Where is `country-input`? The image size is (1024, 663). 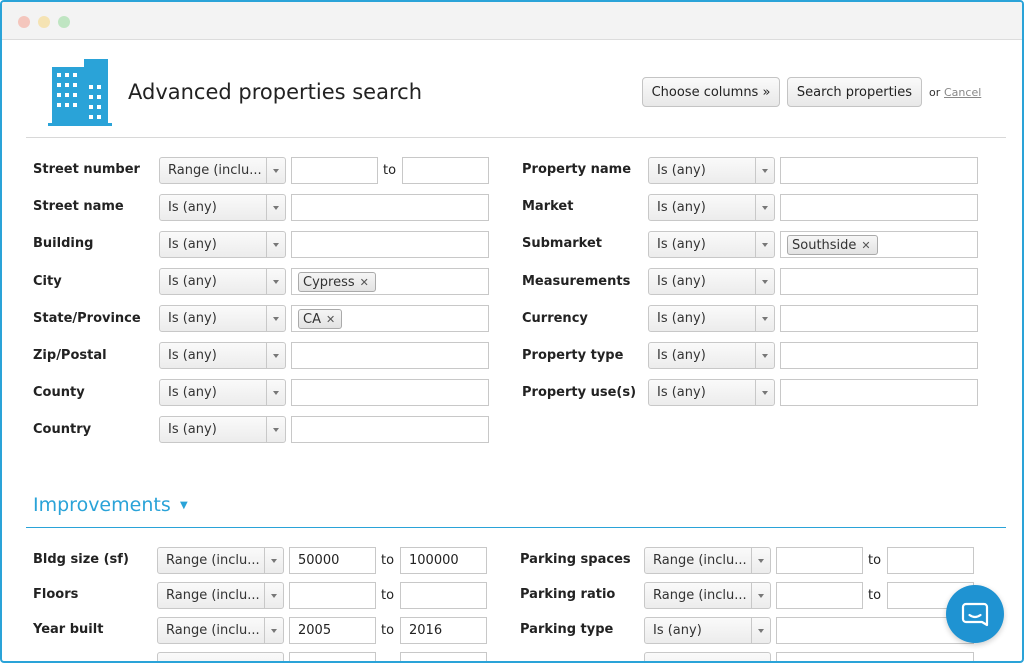 country-input is located at coordinates (390, 429).